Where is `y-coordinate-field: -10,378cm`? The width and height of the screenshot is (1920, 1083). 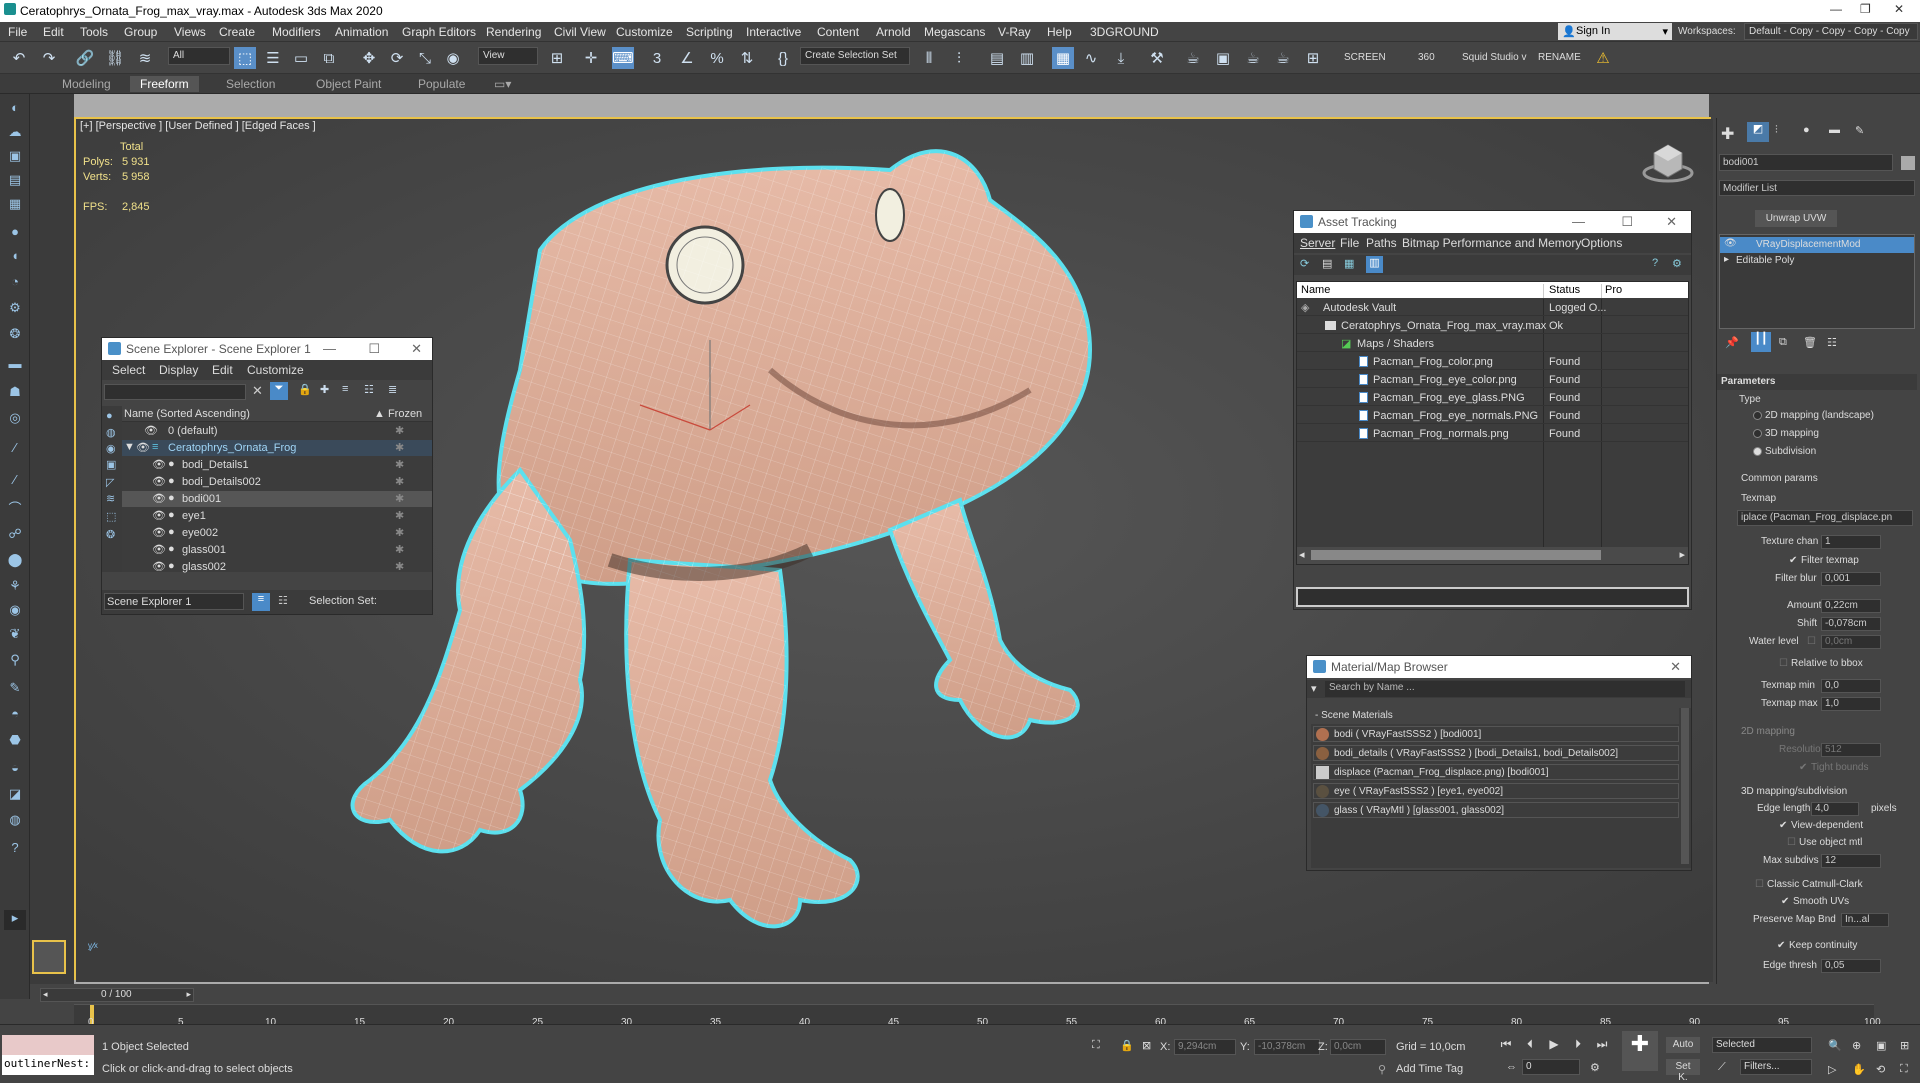
y-coordinate-field: -10,378cm is located at coordinates (1287, 1047).